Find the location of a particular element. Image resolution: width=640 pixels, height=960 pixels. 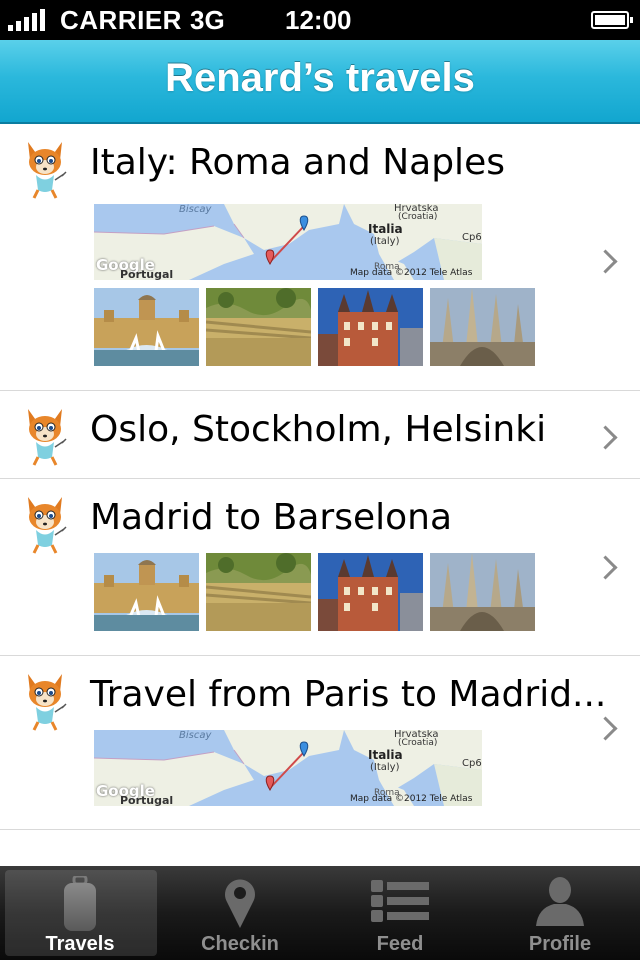

tab-profile: Profile is located at coordinates (560, 913).